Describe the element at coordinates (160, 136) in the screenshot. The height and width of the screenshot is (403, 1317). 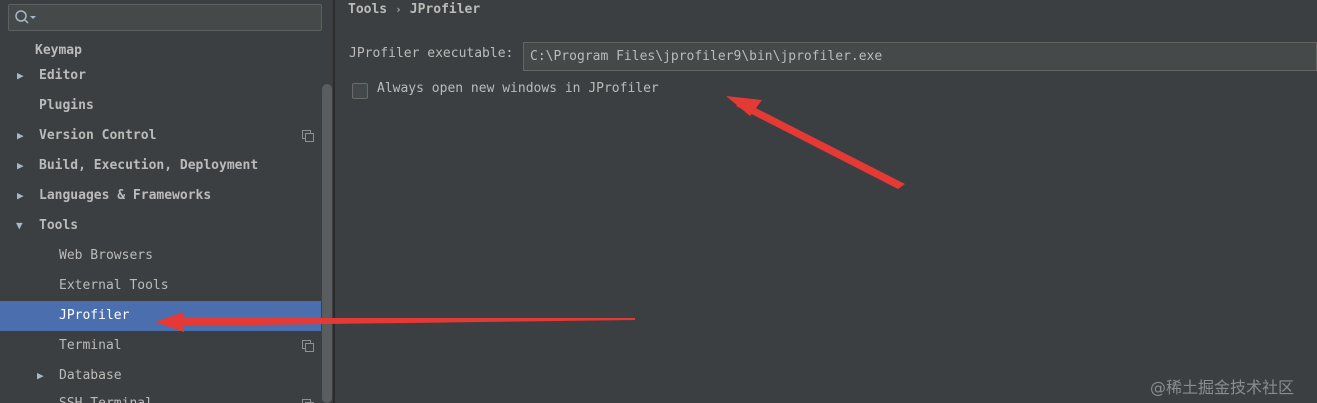
I see `sidebar-item-version-control: ▶ Version Control` at that location.